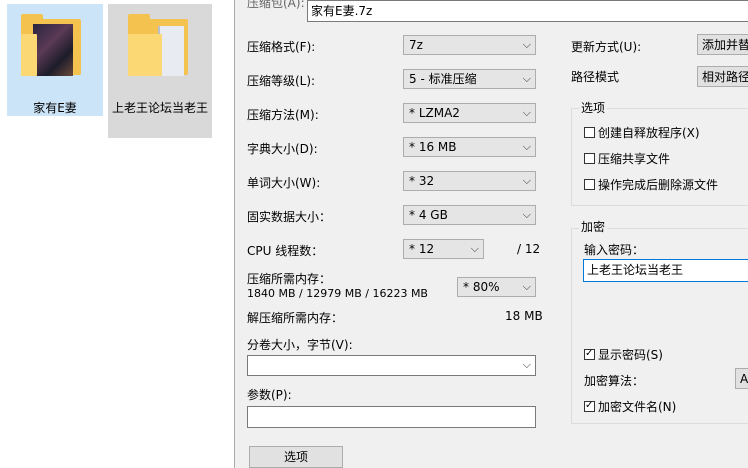 This screenshot has width=748, height=468. Describe the element at coordinates (481, 287) in the screenshot. I see `mem-value: * 80%` at that location.